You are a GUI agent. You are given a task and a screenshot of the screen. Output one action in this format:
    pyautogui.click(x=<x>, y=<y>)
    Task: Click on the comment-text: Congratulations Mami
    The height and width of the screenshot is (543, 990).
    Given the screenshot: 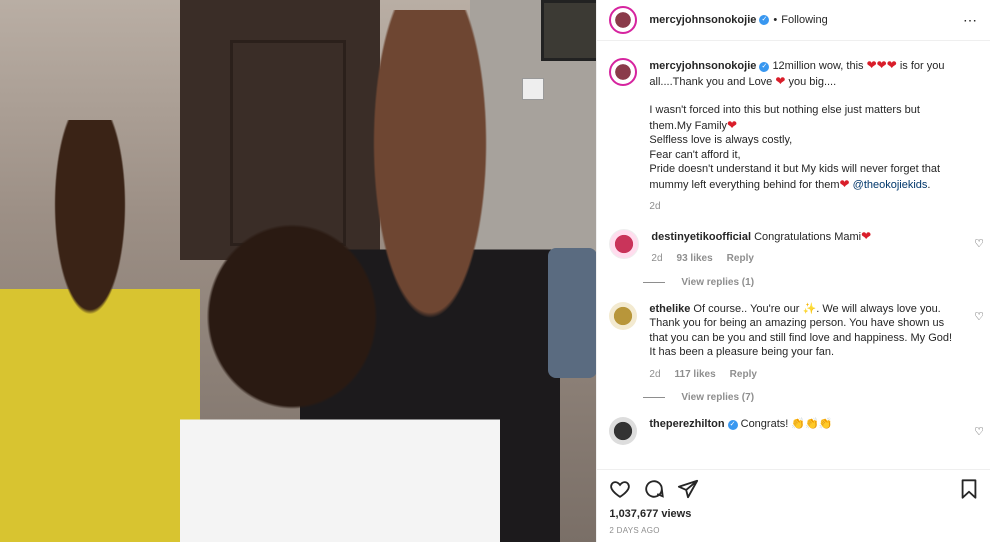 What is the action you would take?
    pyautogui.click(x=808, y=236)
    